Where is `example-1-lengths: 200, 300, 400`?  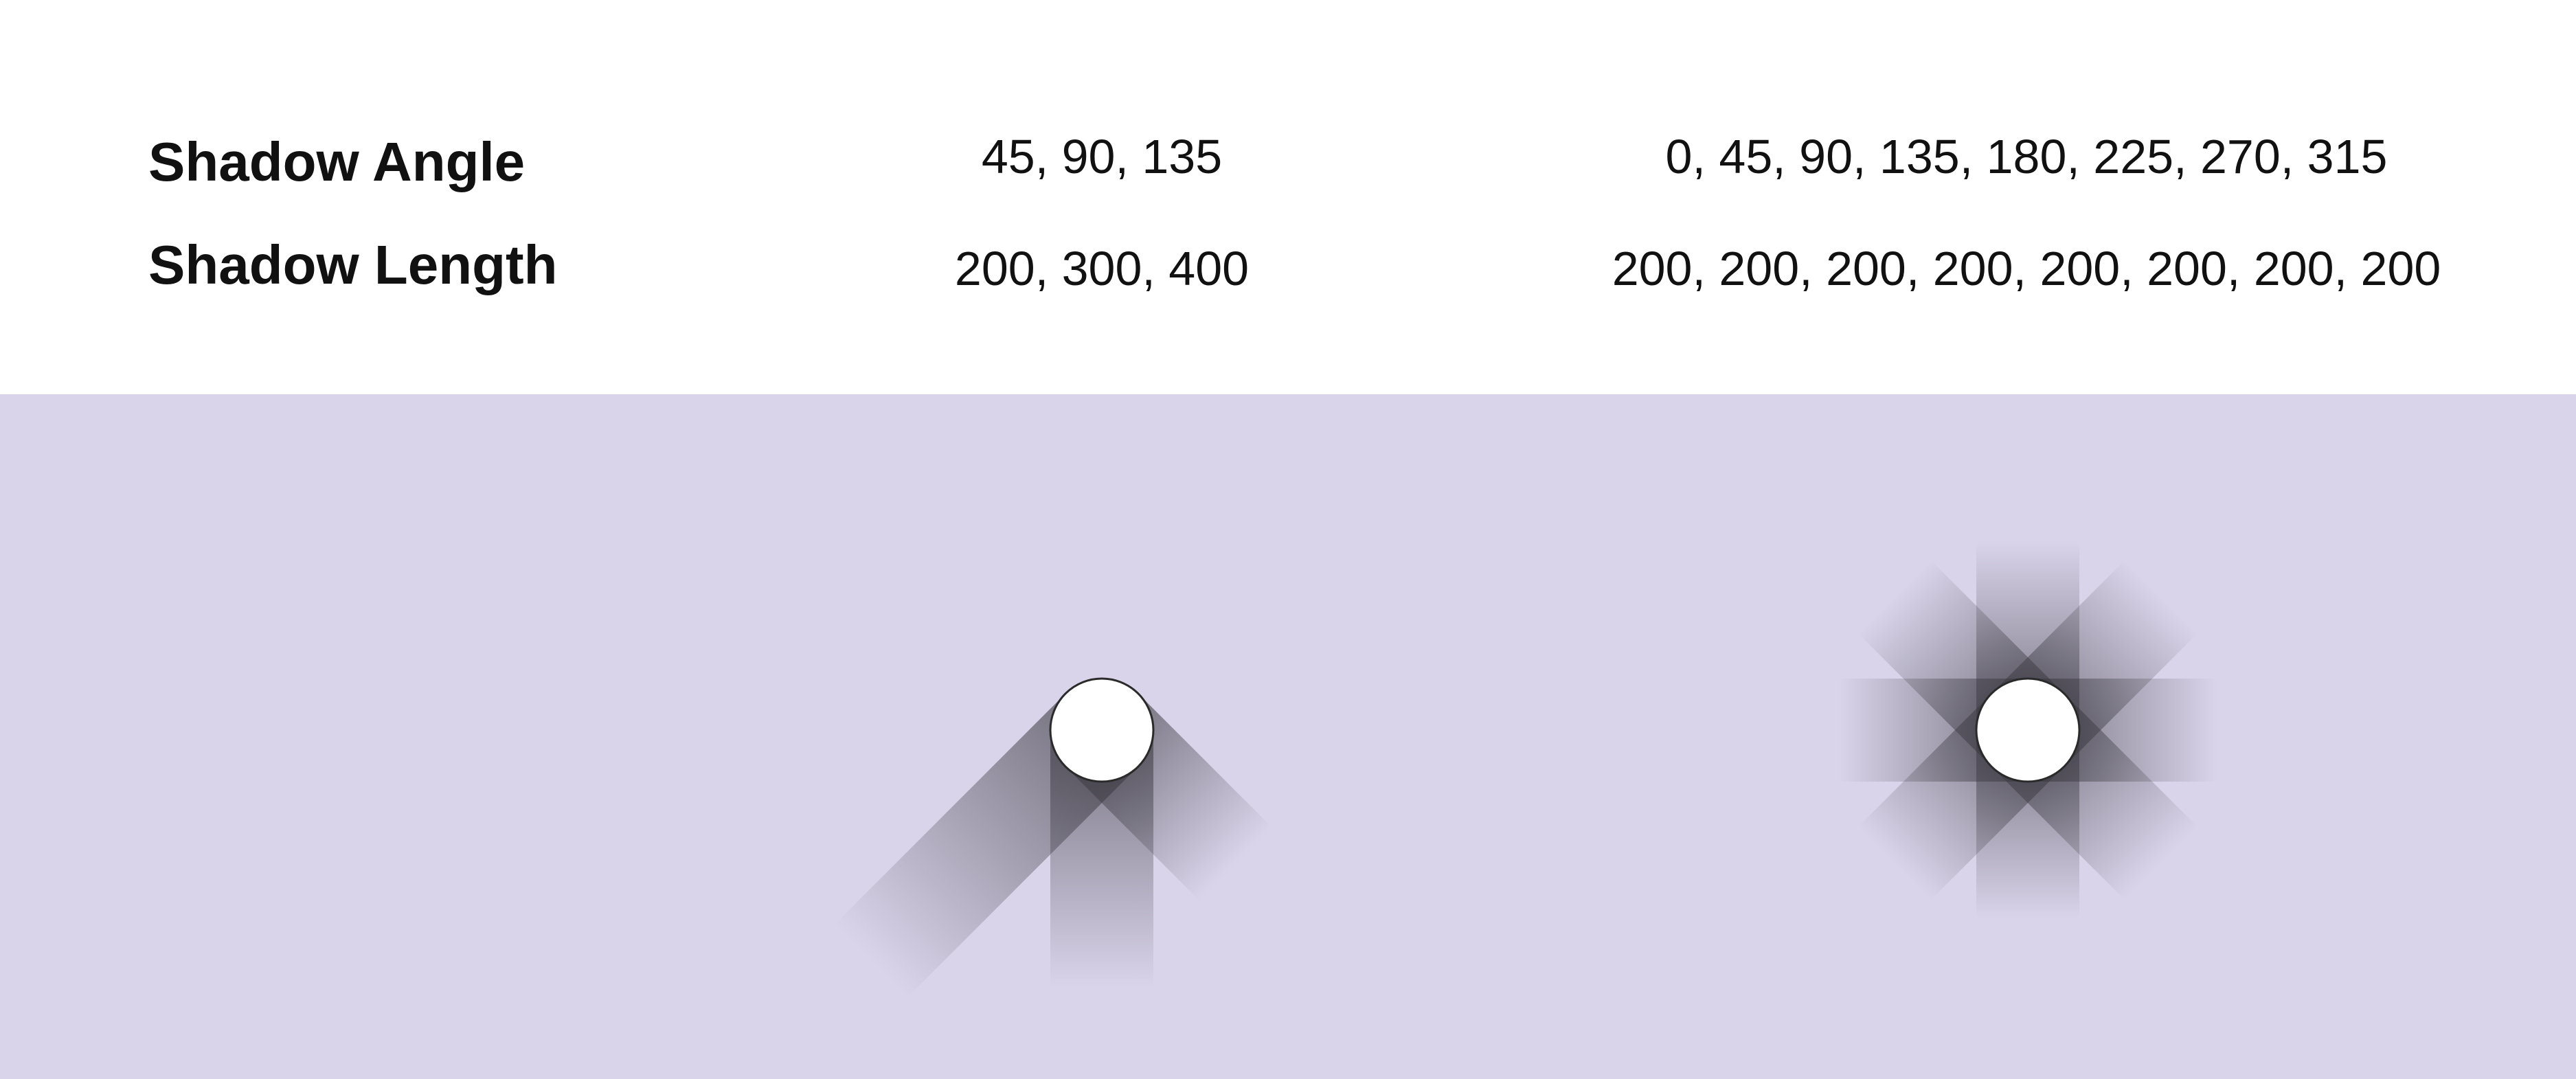 example-1-lengths: 200, 300, 400 is located at coordinates (1102, 268).